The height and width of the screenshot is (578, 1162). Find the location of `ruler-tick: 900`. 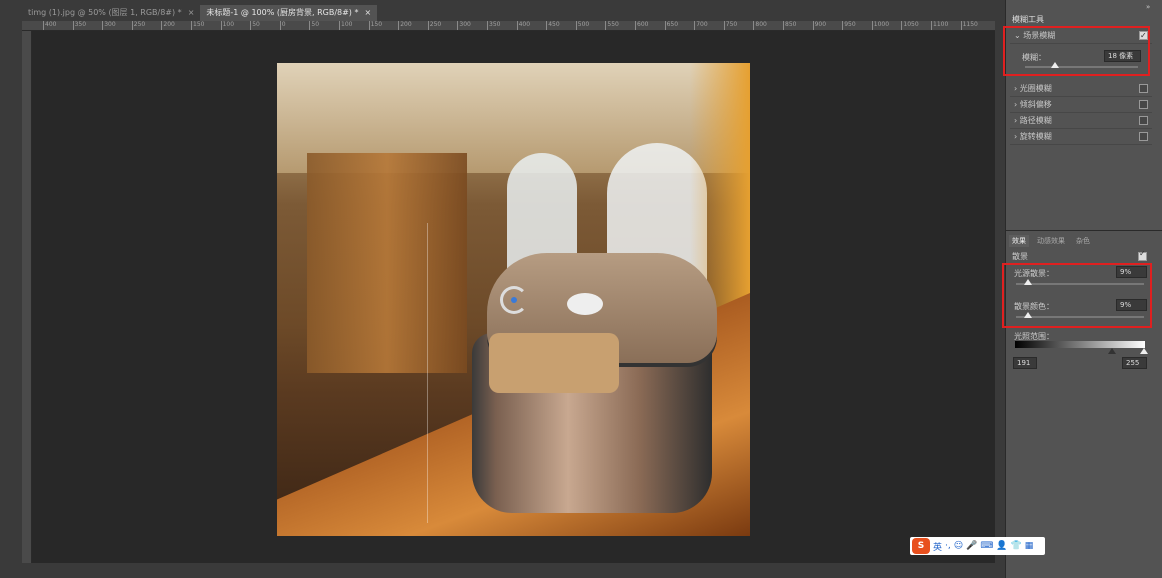

ruler-tick: 900 is located at coordinates (819, 25).